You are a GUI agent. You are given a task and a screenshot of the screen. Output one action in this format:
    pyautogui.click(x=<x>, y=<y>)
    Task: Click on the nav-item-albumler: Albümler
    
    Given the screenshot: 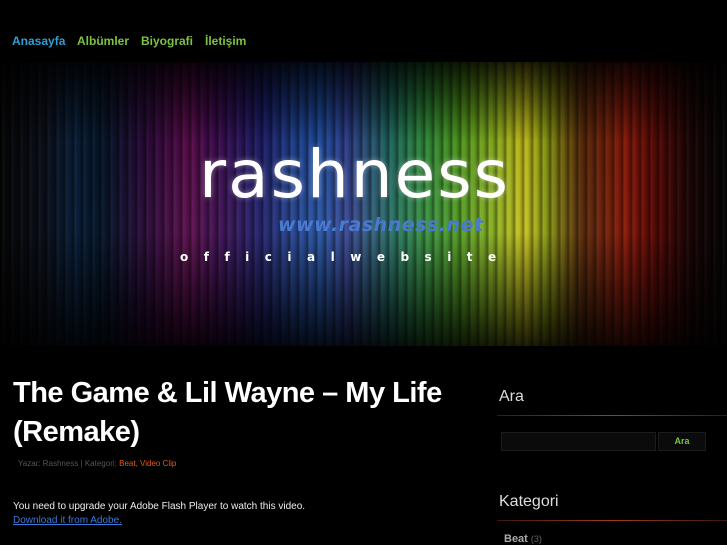 What is the action you would take?
    pyautogui.click(x=103, y=41)
    